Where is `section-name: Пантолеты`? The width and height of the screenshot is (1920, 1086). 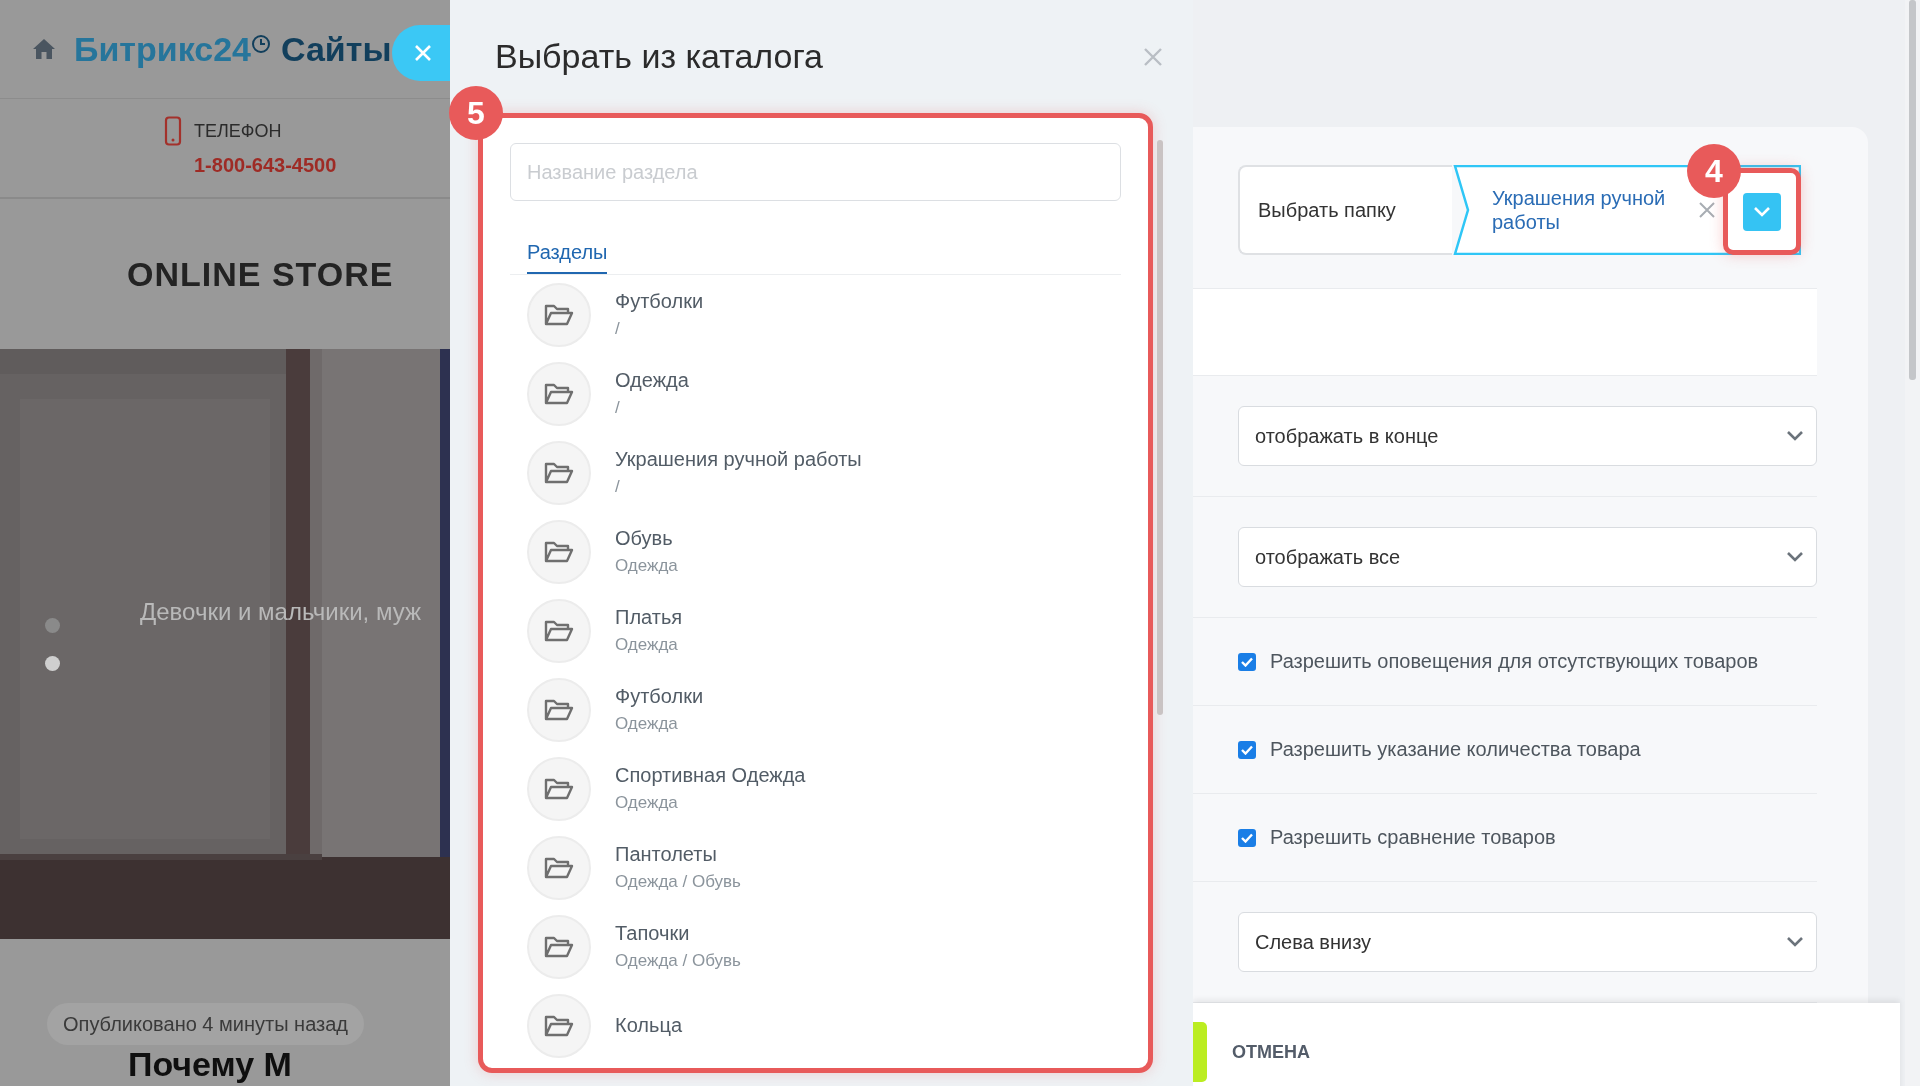
section-name: Пантолеты is located at coordinates (678, 854).